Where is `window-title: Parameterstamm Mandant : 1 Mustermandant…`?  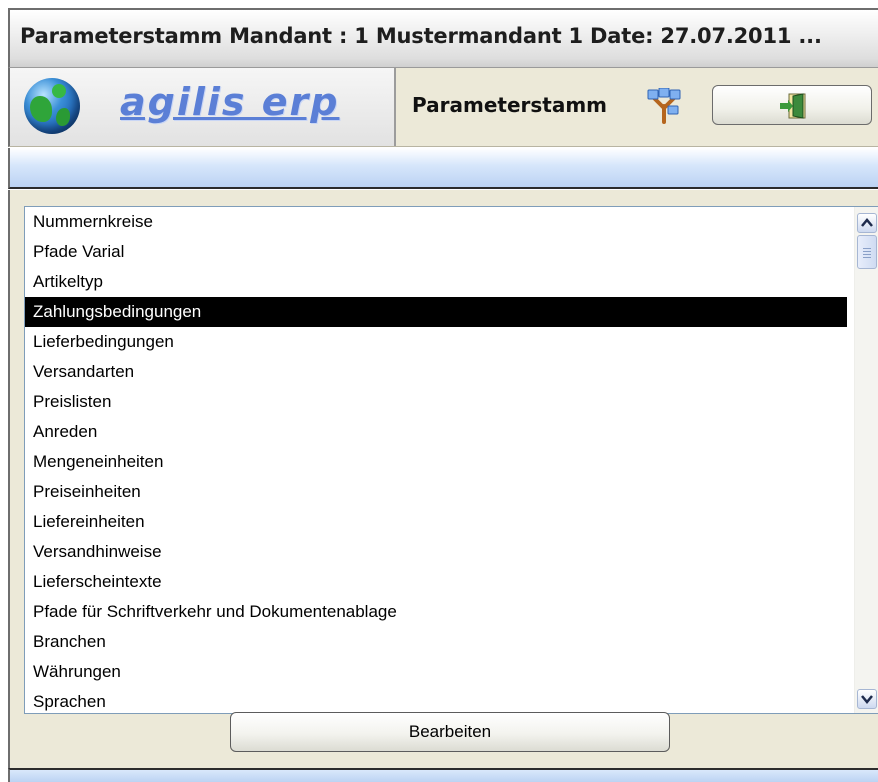 window-title: Parameterstamm Mandant : 1 Mustermandant… is located at coordinates (421, 36).